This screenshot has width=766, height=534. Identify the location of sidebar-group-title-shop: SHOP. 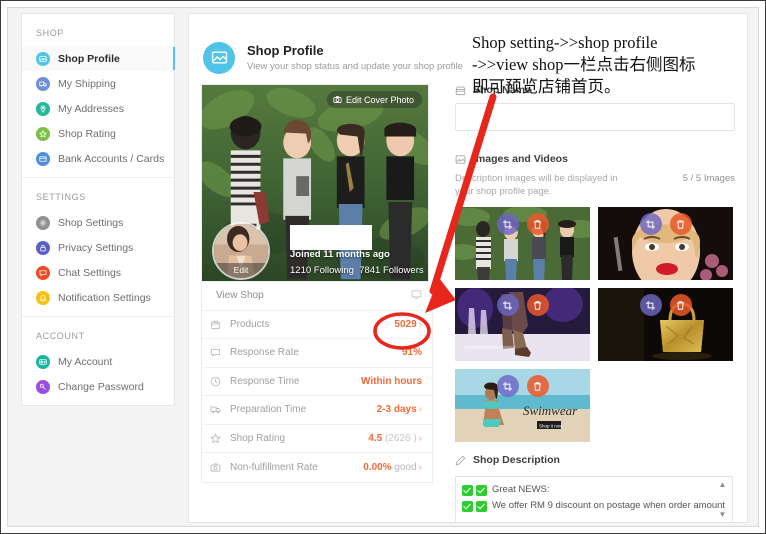
(50, 33).